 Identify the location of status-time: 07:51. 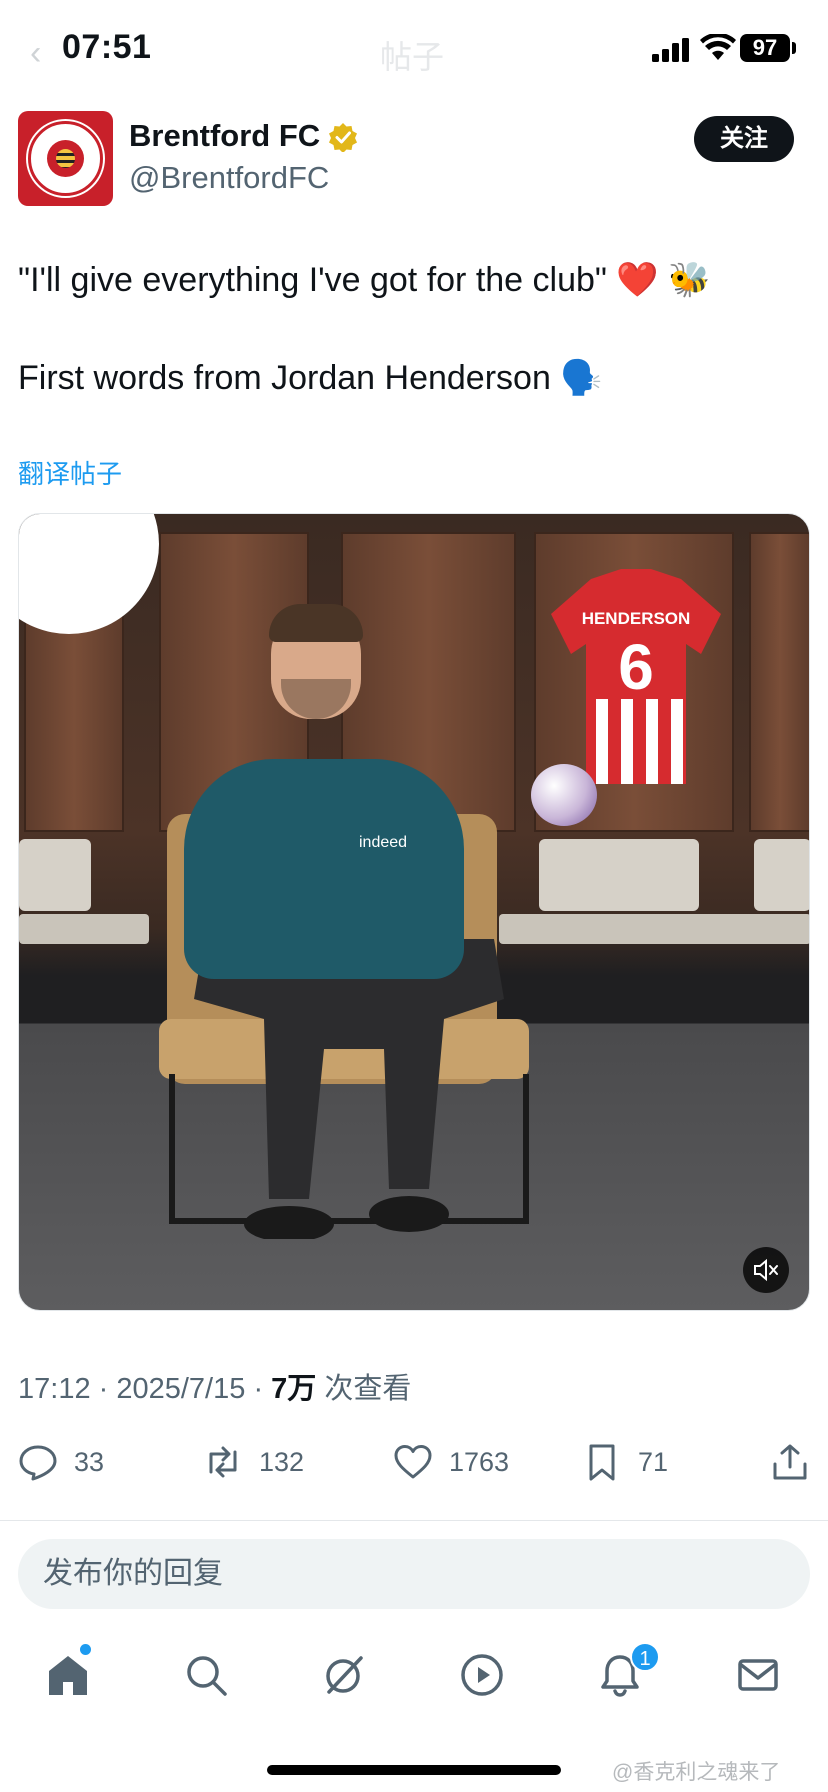
(107, 47).